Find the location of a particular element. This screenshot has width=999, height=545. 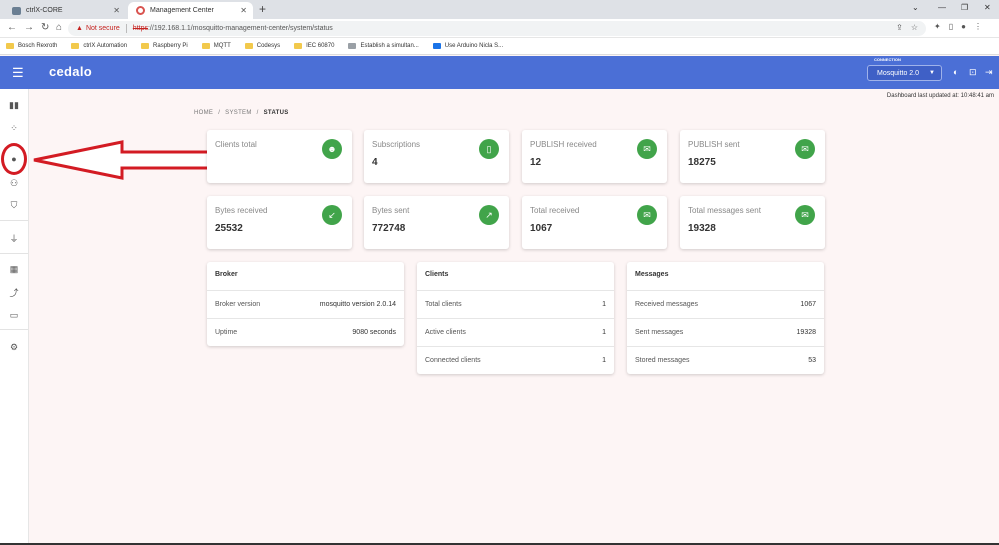

not-secure-label: Not secure is located at coordinates (102, 28).